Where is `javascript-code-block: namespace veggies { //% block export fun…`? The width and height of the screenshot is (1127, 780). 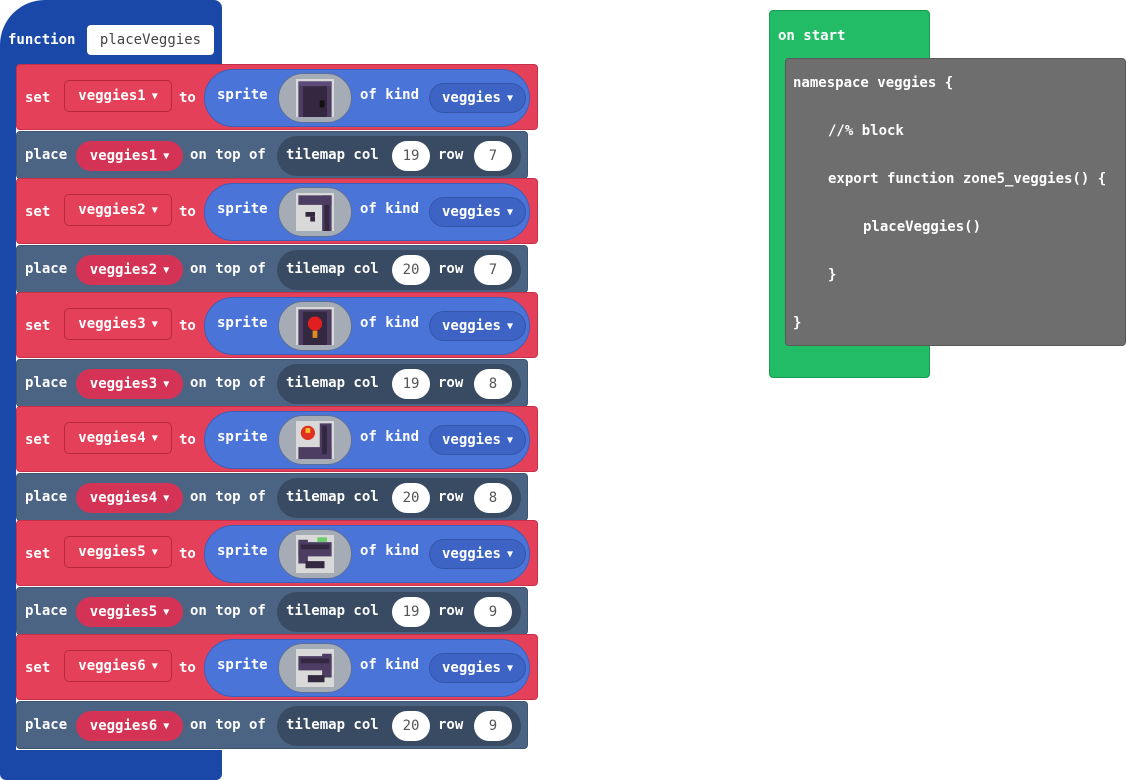 javascript-code-block: namespace veggies { //% block export fun… is located at coordinates (955, 202).